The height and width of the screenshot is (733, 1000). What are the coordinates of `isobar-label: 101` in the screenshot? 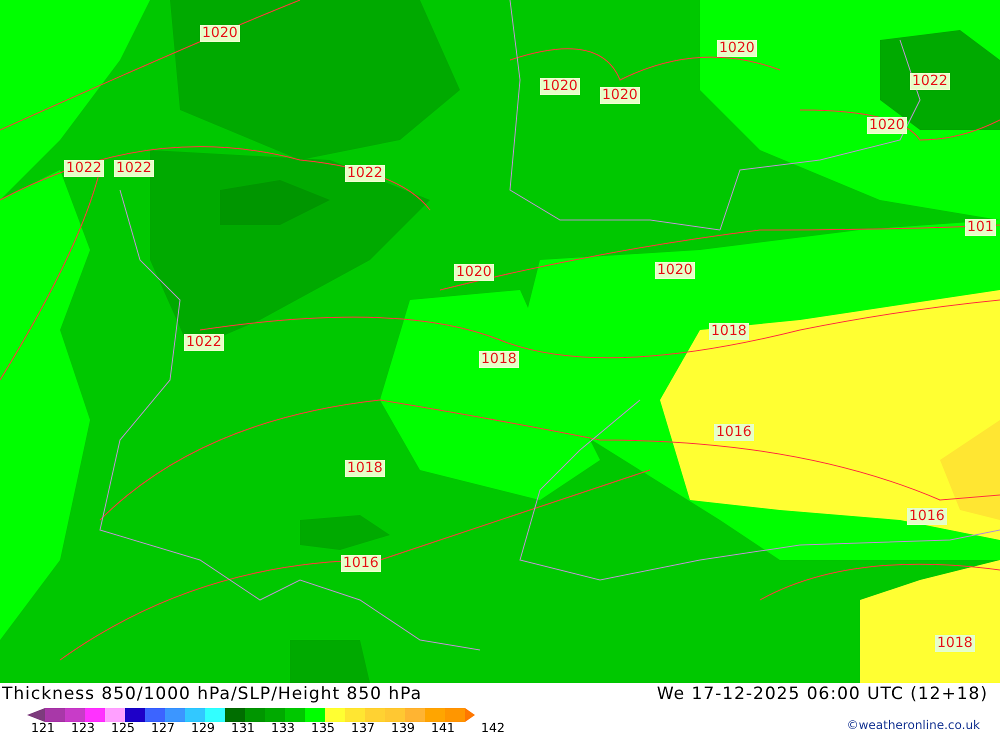 It's located at (980, 227).